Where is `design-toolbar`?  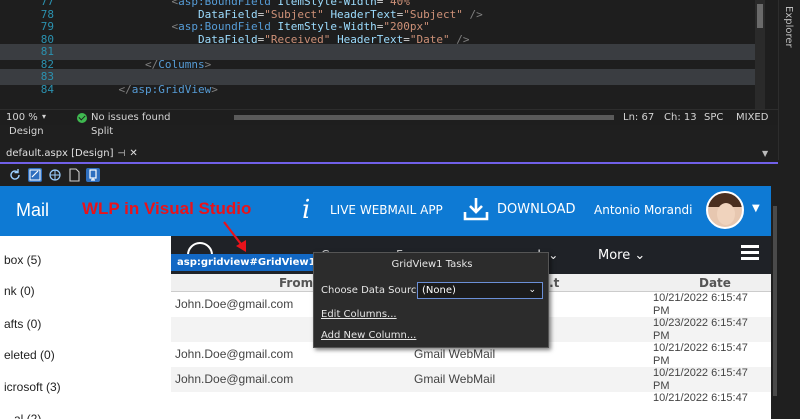
design-toolbar is located at coordinates (389, 175).